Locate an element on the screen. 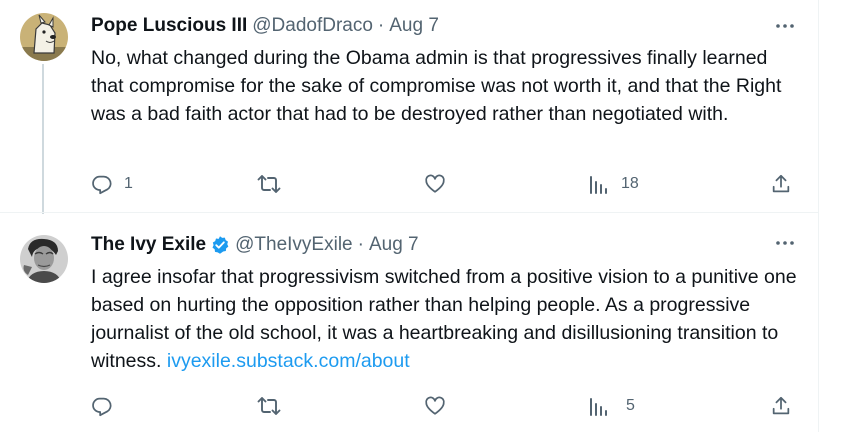 This screenshot has height=433, width=841. black-and-white-portrait-avatar-icon is located at coordinates (44, 259).